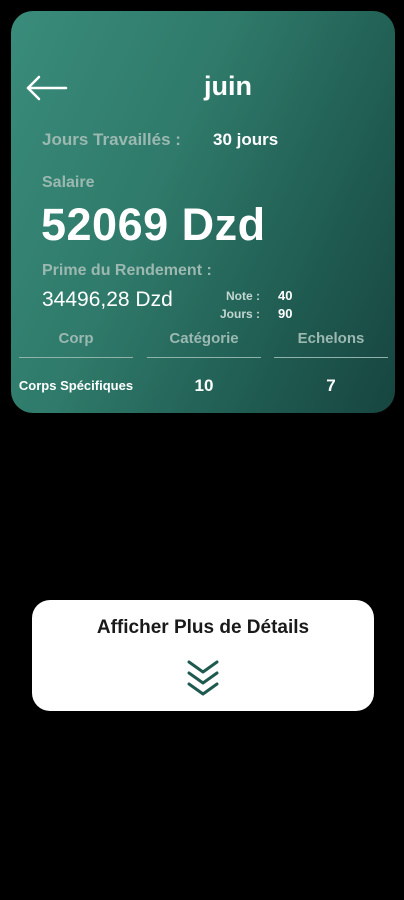 The height and width of the screenshot is (900, 404). What do you see at coordinates (76, 357) in the screenshot?
I see `corp-divider` at bounding box center [76, 357].